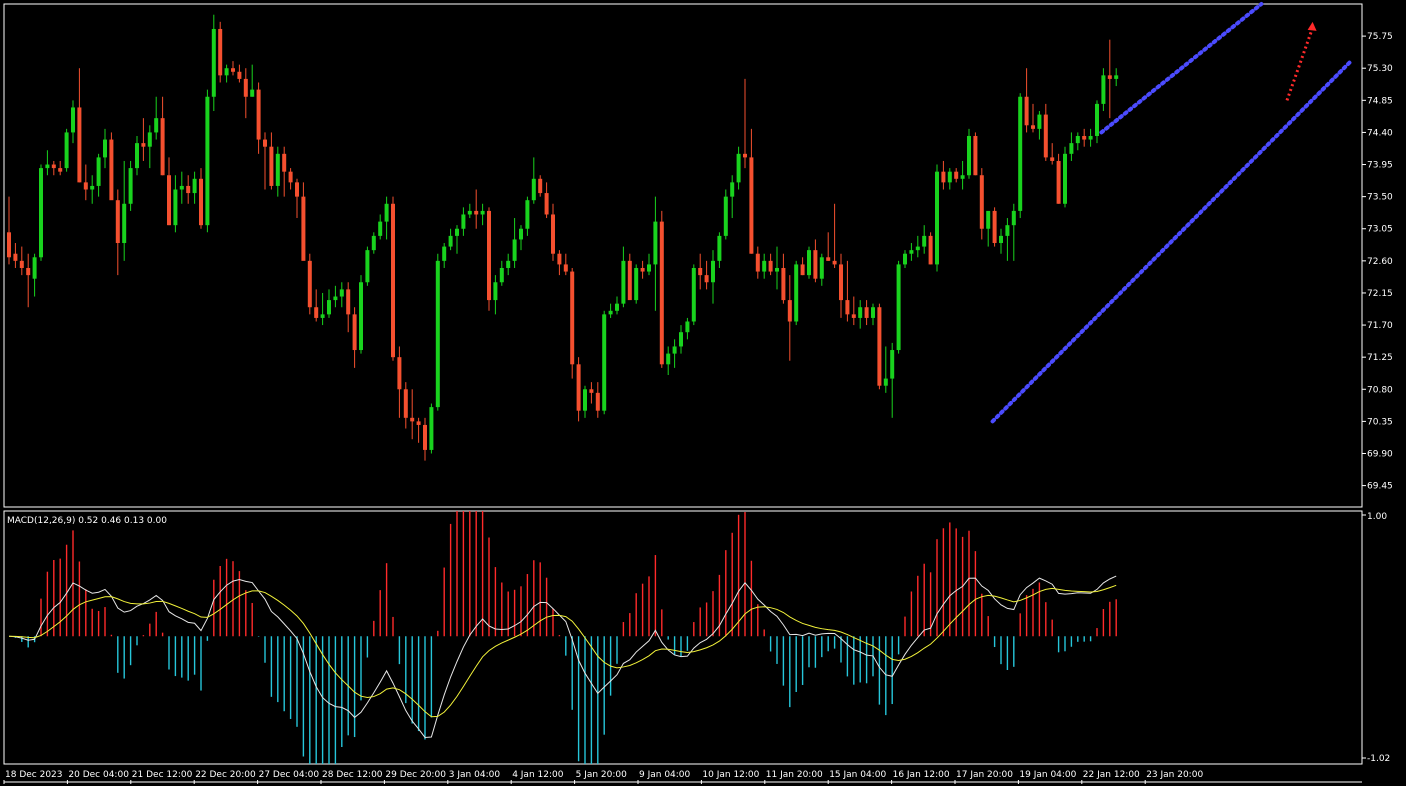 The height and width of the screenshot is (786, 1406). I want to click on price-tick-label: 69.90, so click(1380, 454).